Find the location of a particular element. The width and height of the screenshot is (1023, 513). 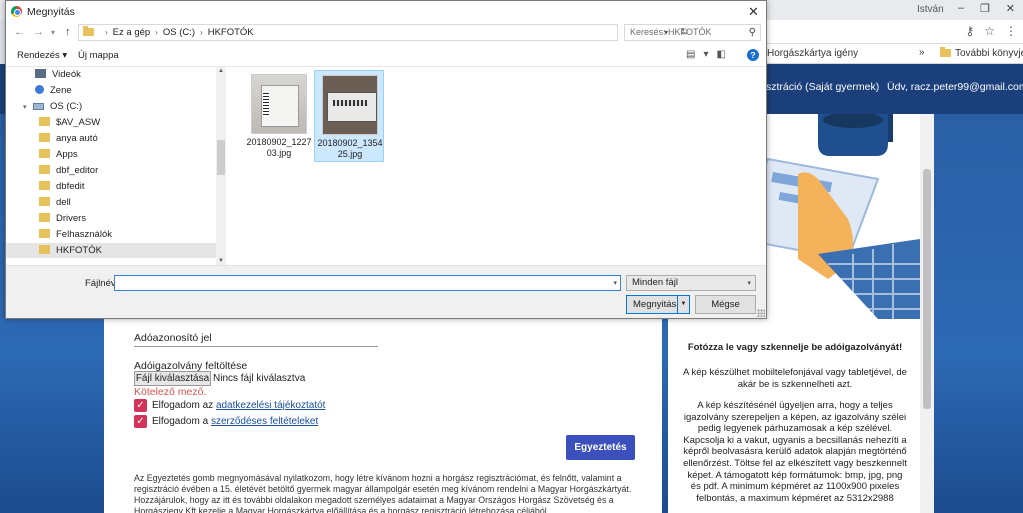

dialog-titlebar: Megnyitás ✕ is located at coordinates (386, 11).